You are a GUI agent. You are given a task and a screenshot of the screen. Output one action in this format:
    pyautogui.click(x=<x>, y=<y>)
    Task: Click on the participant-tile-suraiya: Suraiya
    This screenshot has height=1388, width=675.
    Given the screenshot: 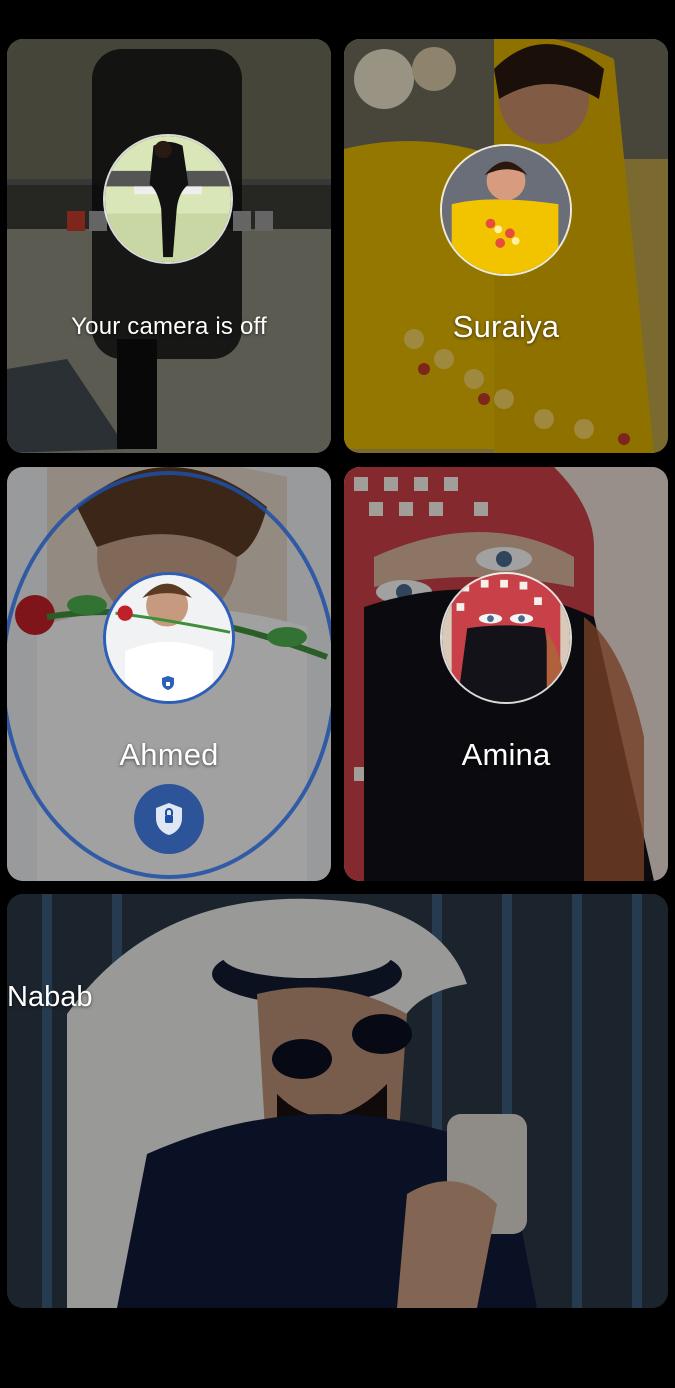 What is the action you would take?
    pyautogui.click(x=506, y=246)
    